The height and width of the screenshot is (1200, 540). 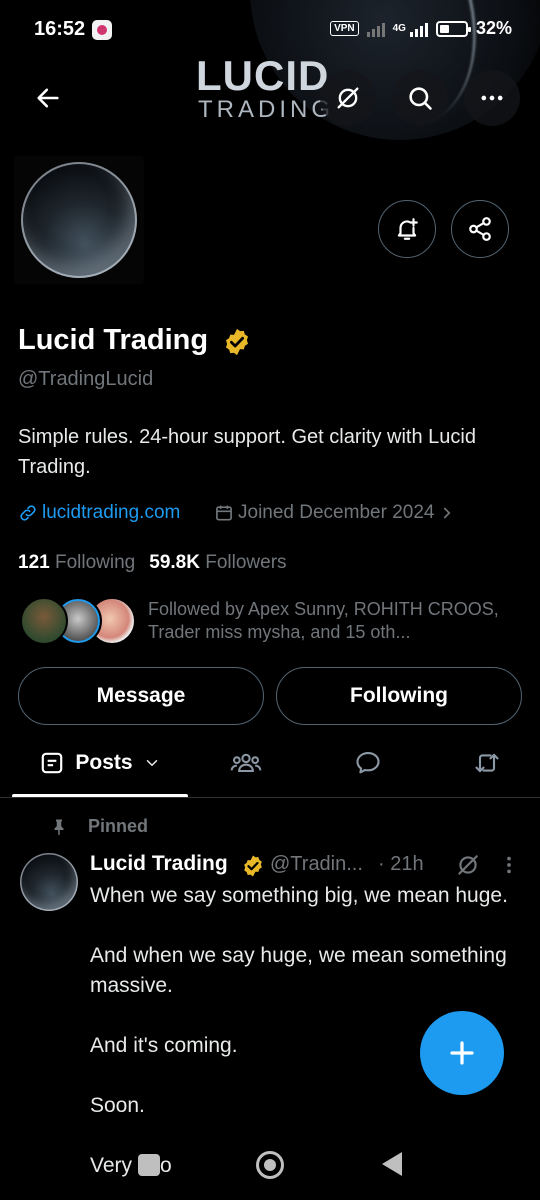 I want to click on profile-website-link: lucidtrading.com, so click(x=99, y=513).